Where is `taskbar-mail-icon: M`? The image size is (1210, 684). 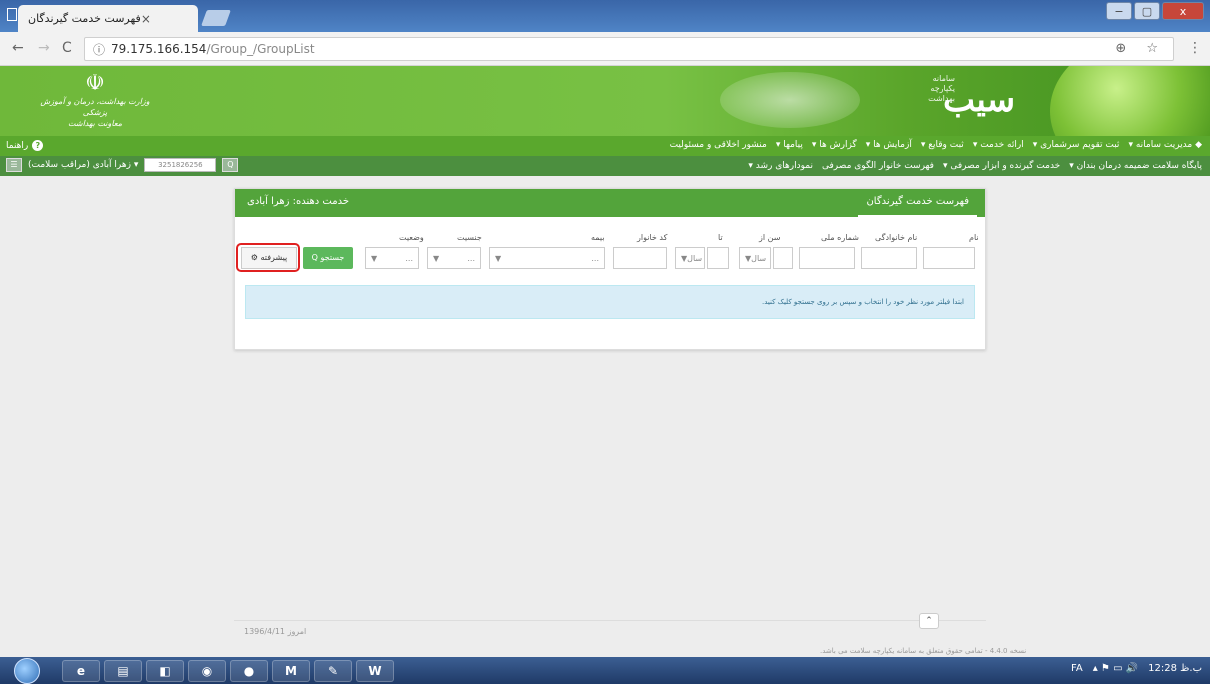
taskbar-mail-icon: M is located at coordinates (291, 671).